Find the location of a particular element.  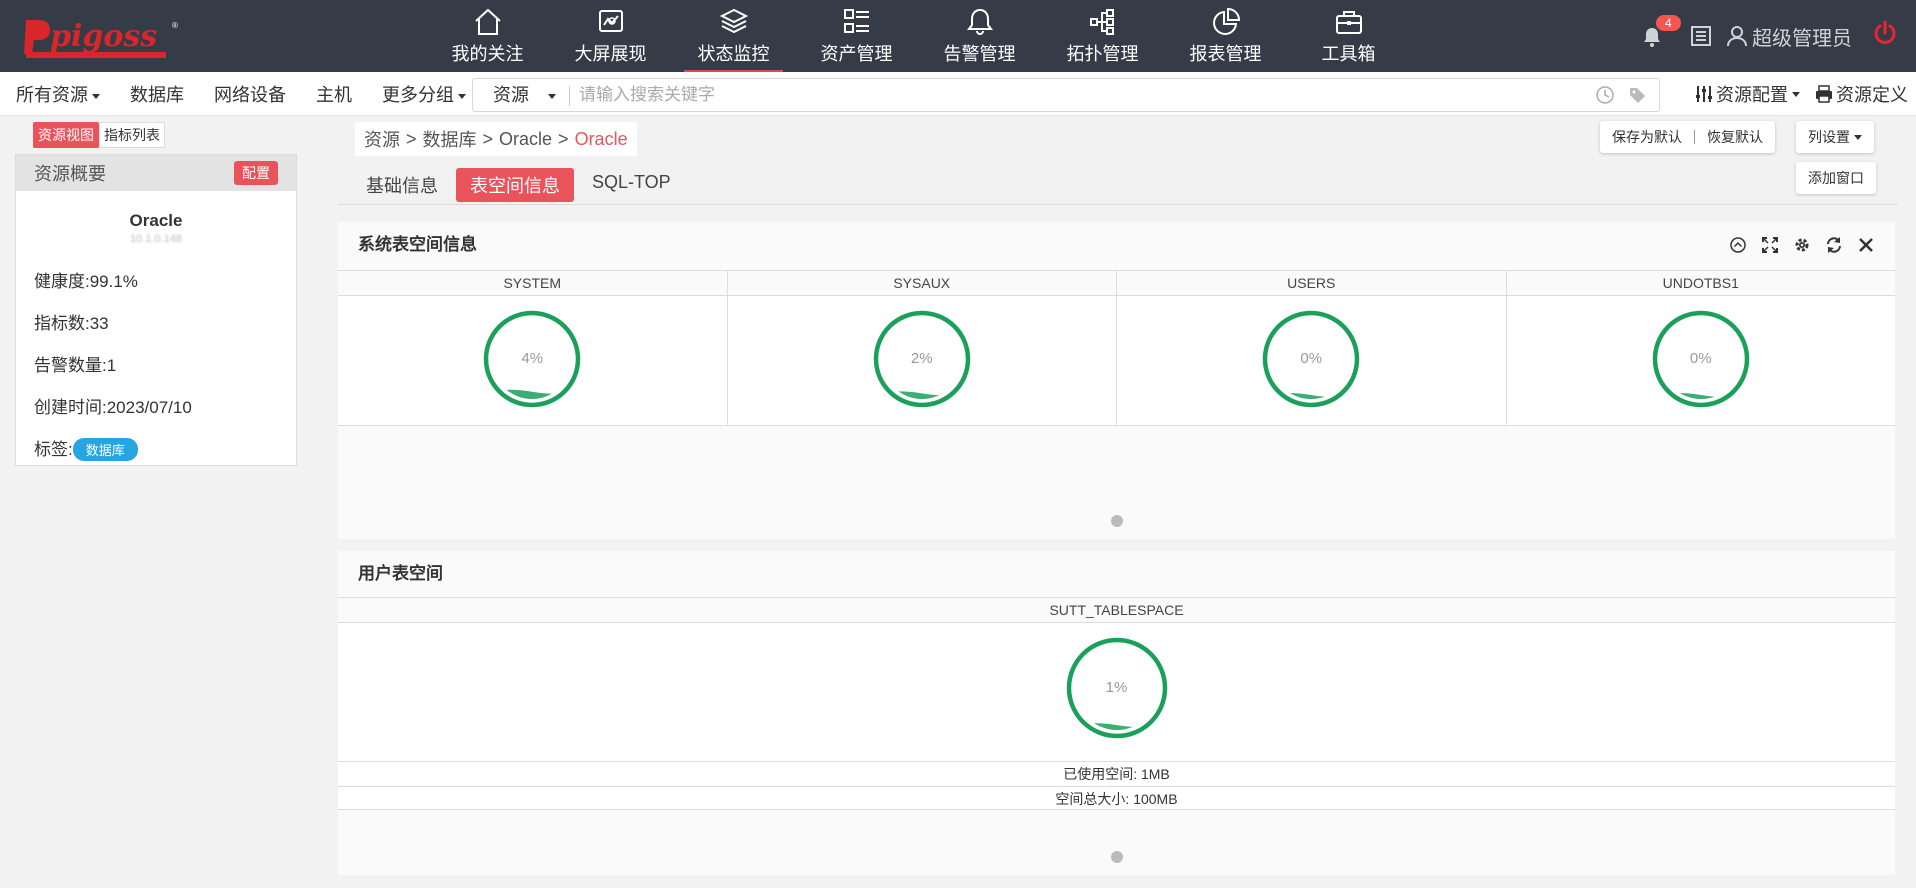

printer-icon is located at coordinates (1824, 94).